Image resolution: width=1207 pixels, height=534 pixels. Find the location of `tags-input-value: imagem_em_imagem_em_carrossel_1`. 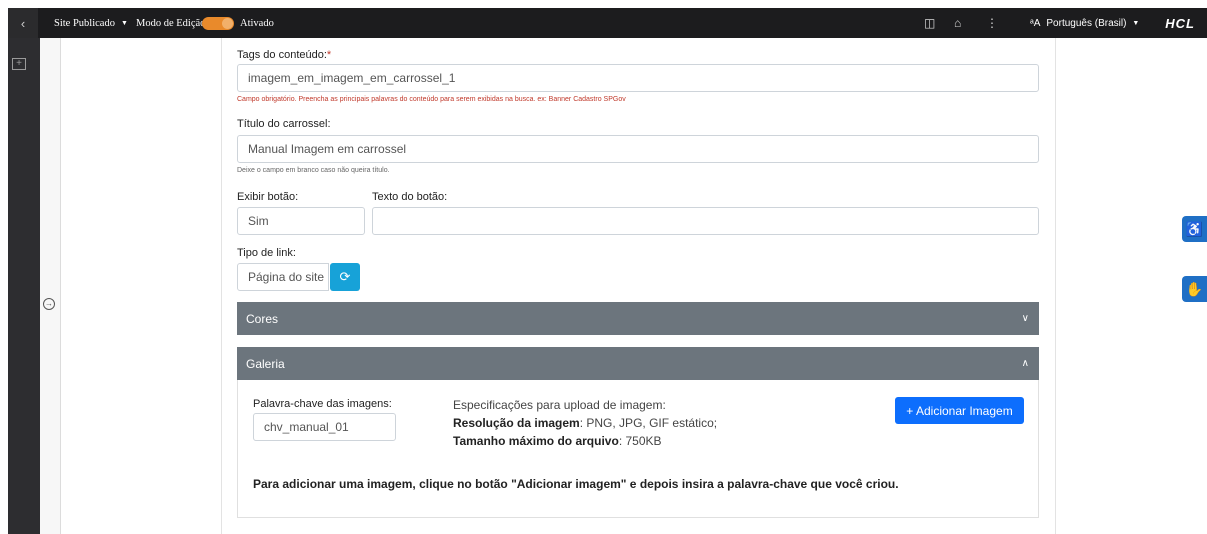

tags-input-value: imagem_em_imagem_em_carrossel_1 is located at coordinates (352, 78).